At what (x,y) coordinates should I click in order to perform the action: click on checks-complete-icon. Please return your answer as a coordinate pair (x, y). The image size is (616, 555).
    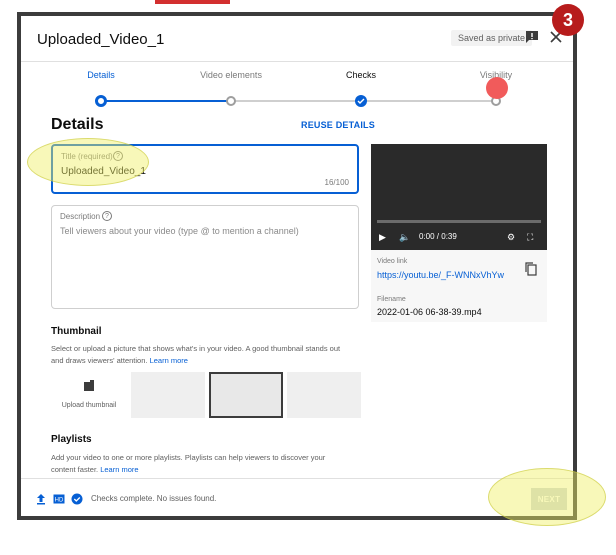
    Looking at the image, I should click on (77, 499).